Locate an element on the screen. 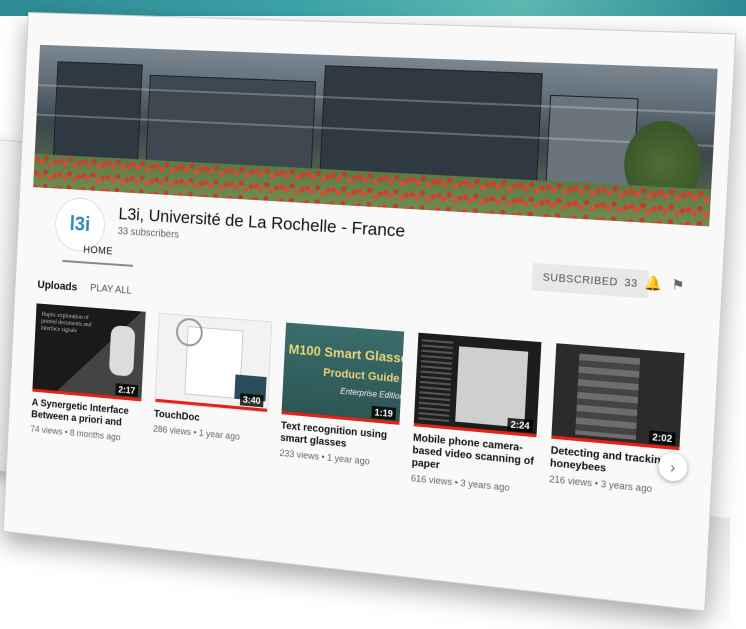  video-thumbnail: 2:02 is located at coordinates (618, 397).